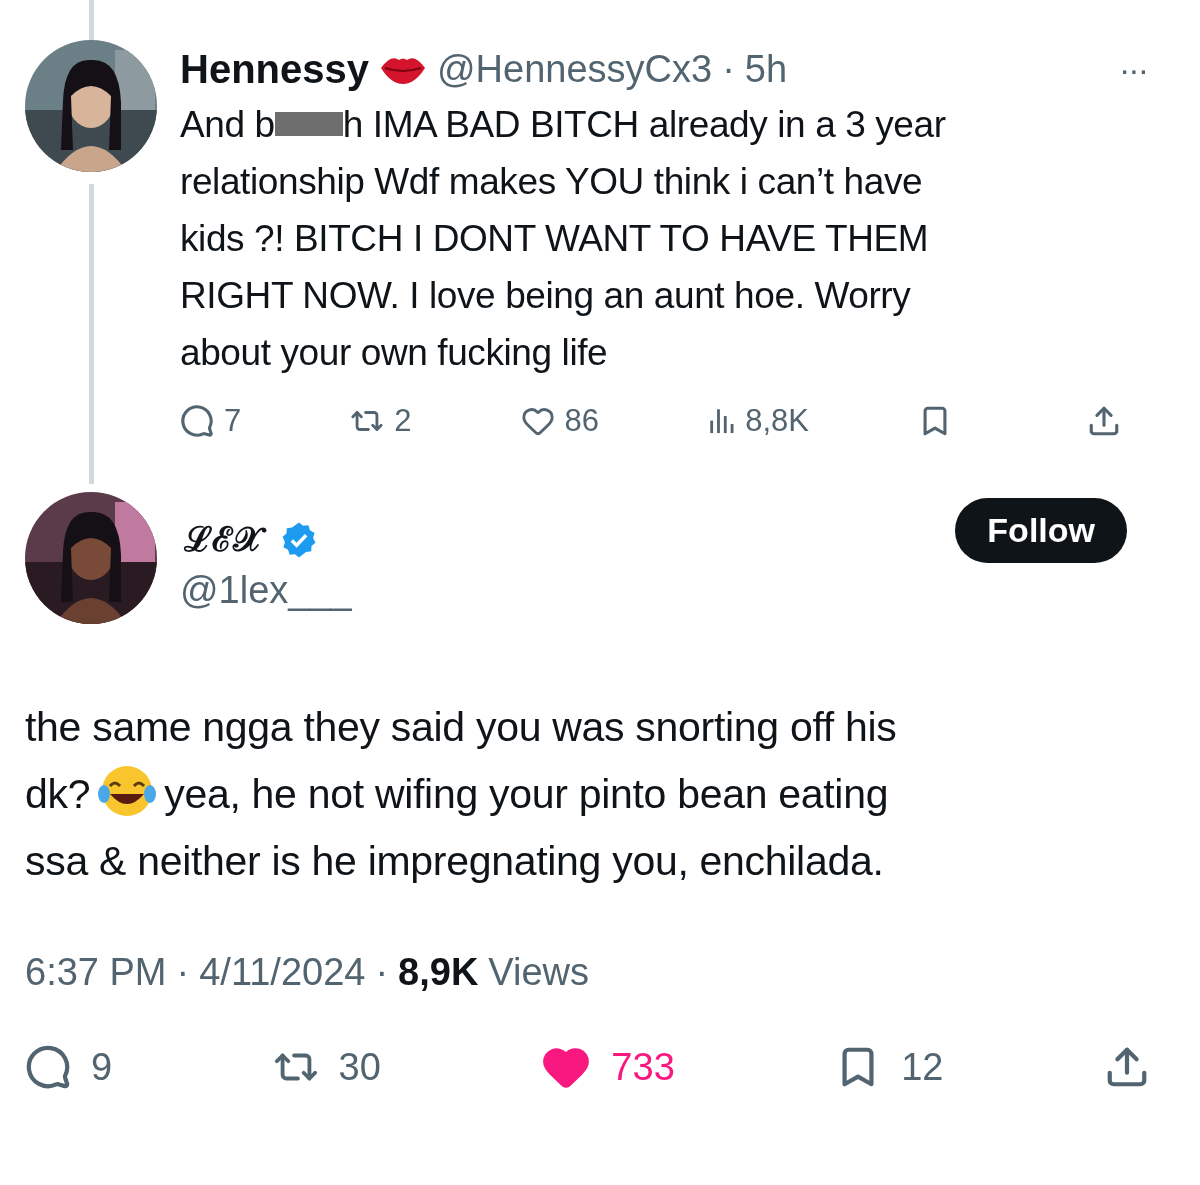 Image resolution: width=1200 pixels, height=1185 pixels. Describe the element at coordinates (438, 972) in the screenshot. I see `views-count: 8,9K` at that location.